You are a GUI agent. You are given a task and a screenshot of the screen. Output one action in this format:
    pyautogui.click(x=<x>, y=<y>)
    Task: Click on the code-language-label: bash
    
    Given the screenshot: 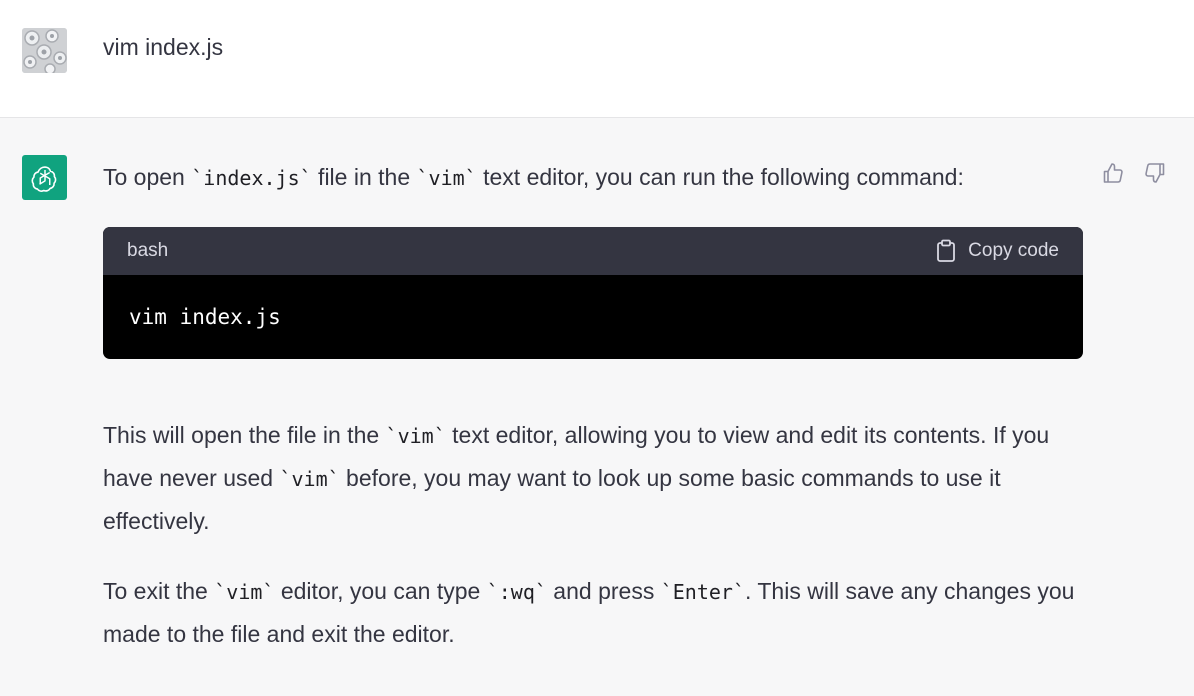 What is the action you would take?
    pyautogui.click(x=148, y=250)
    